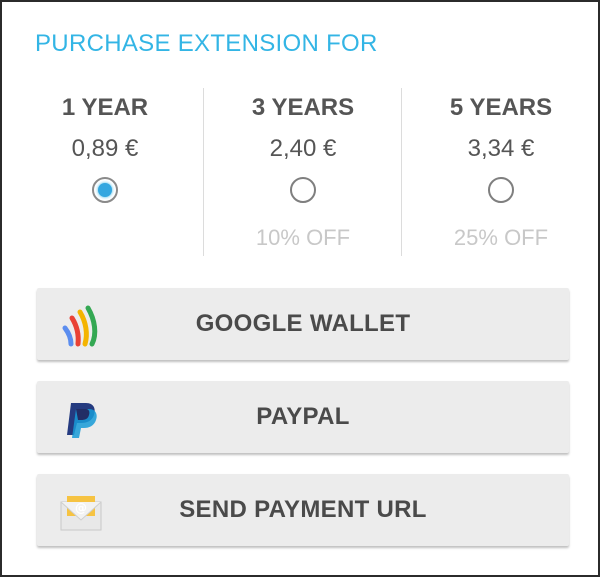 The width and height of the screenshot is (600, 577). I want to click on option-price: 3,34 €, so click(501, 148).